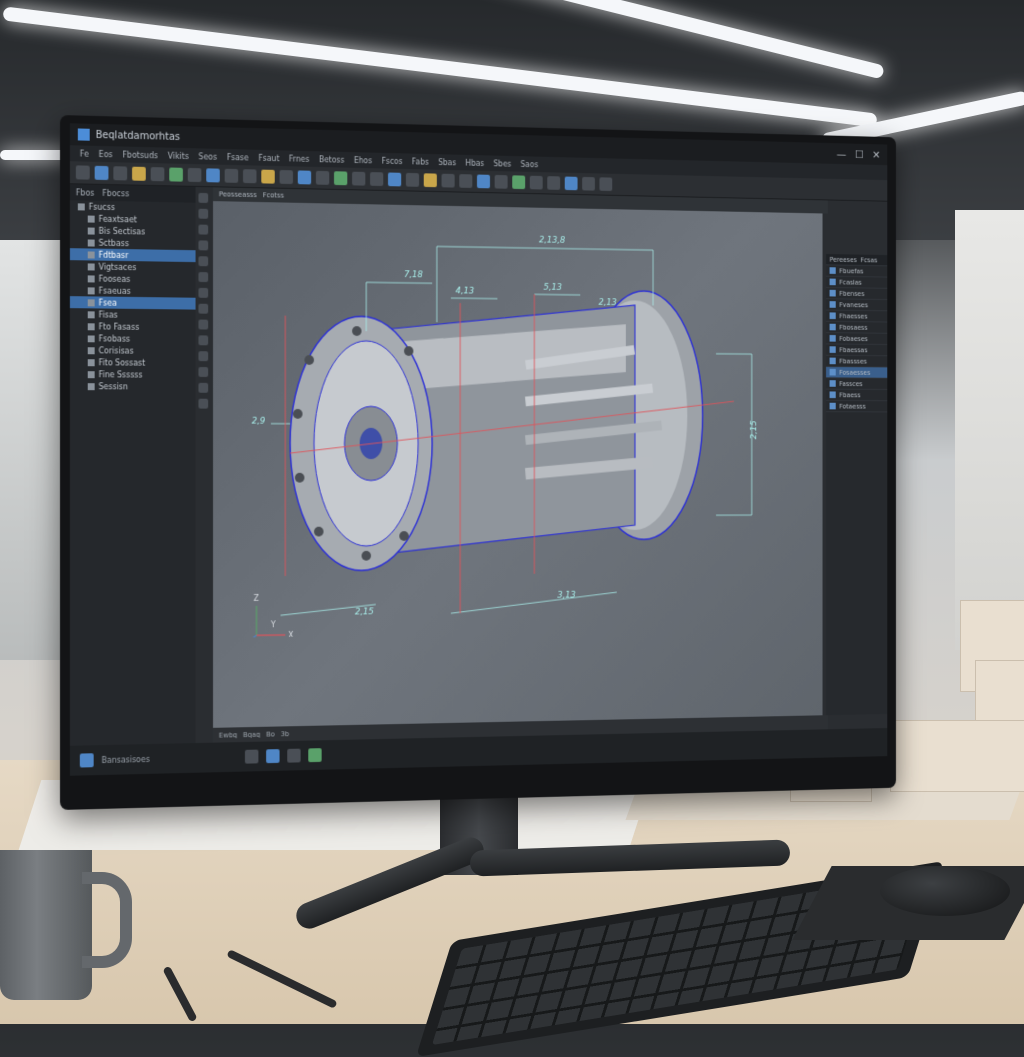 The height and width of the screenshot is (1057, 1024). I want to click on menu-item: Hbas, so click(474, 162).